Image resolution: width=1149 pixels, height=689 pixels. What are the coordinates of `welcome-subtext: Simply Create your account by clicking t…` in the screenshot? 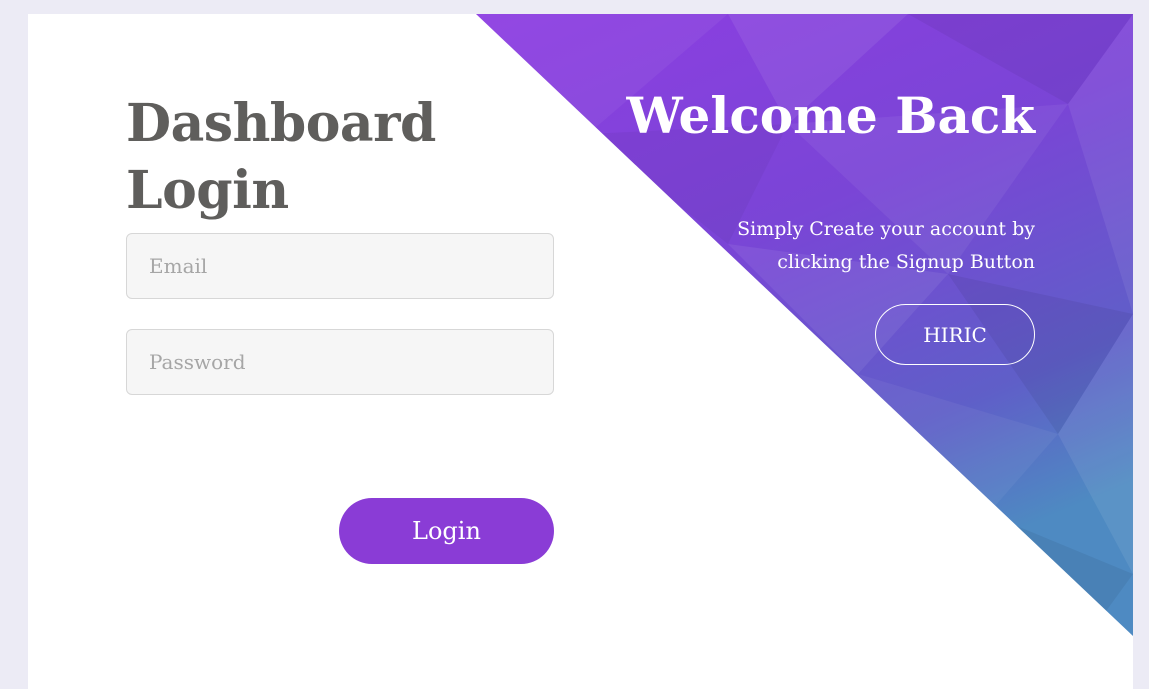 It's located at (855, 246).